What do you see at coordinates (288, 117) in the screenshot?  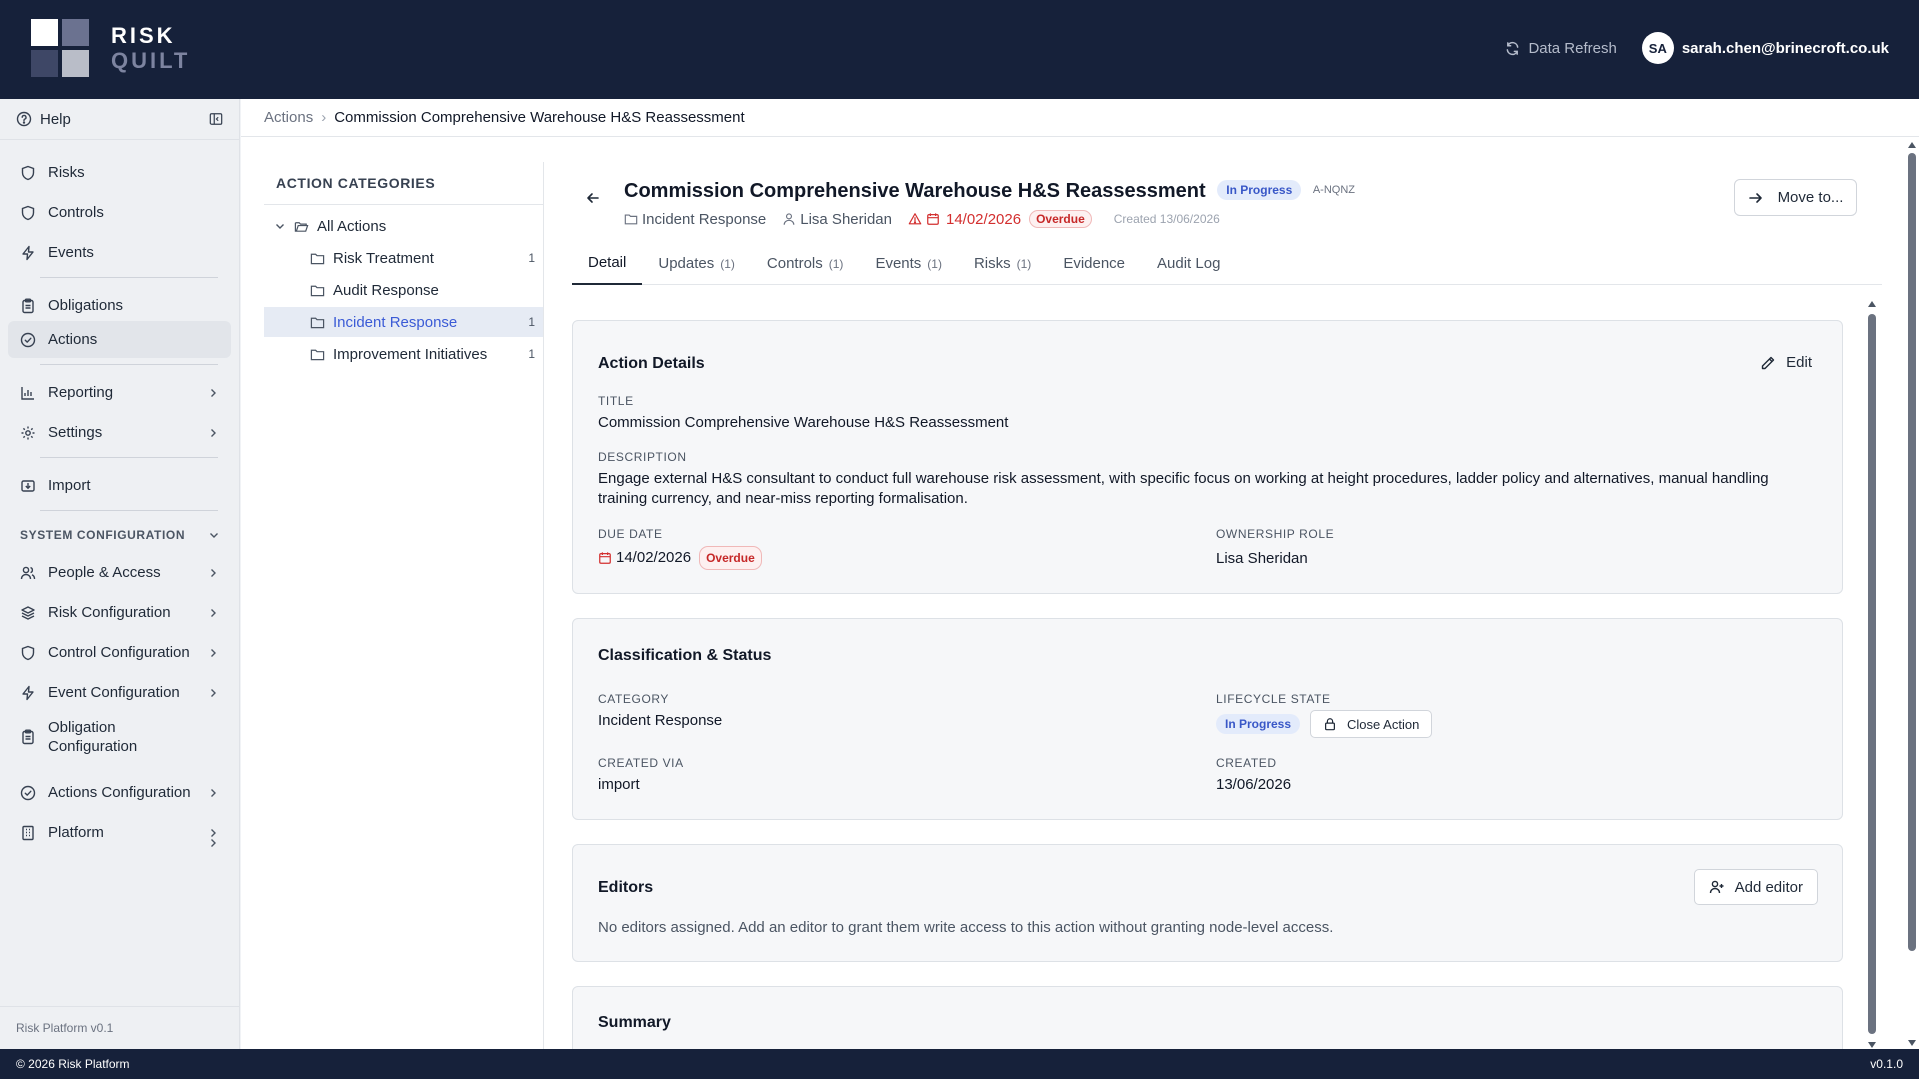 I see `breadcrumb-actions-link: Actions` at bounding box center [288, 117].